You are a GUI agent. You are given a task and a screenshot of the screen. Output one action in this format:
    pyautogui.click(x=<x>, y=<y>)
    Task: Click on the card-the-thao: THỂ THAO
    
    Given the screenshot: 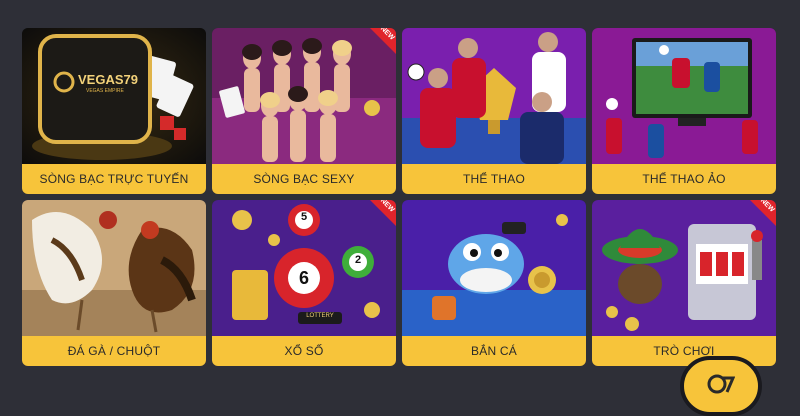 What is the action you would take?
    pyautogui.click(x=494, y=111)
    